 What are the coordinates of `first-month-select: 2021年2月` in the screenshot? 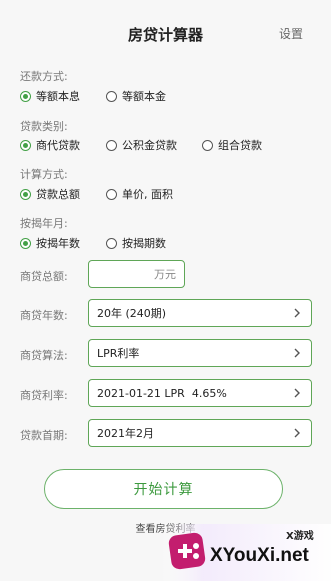 It's located at (200, 433).